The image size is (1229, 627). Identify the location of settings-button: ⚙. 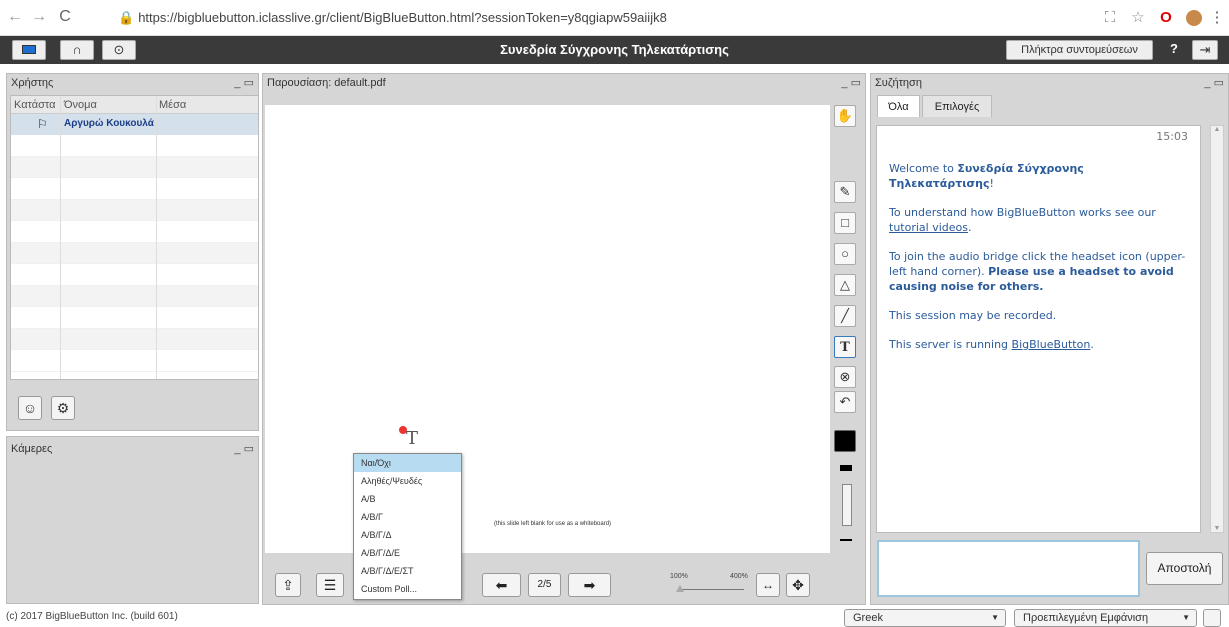
(63, 408).